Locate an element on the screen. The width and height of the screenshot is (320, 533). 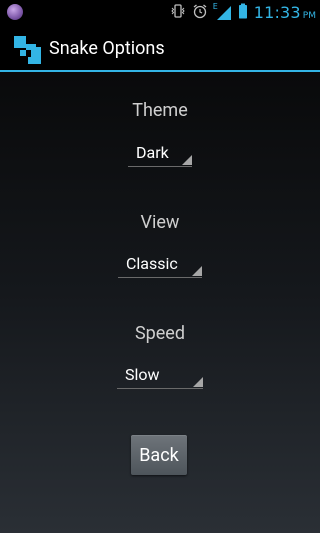
battery-icon is located at coordinates (243, 13).